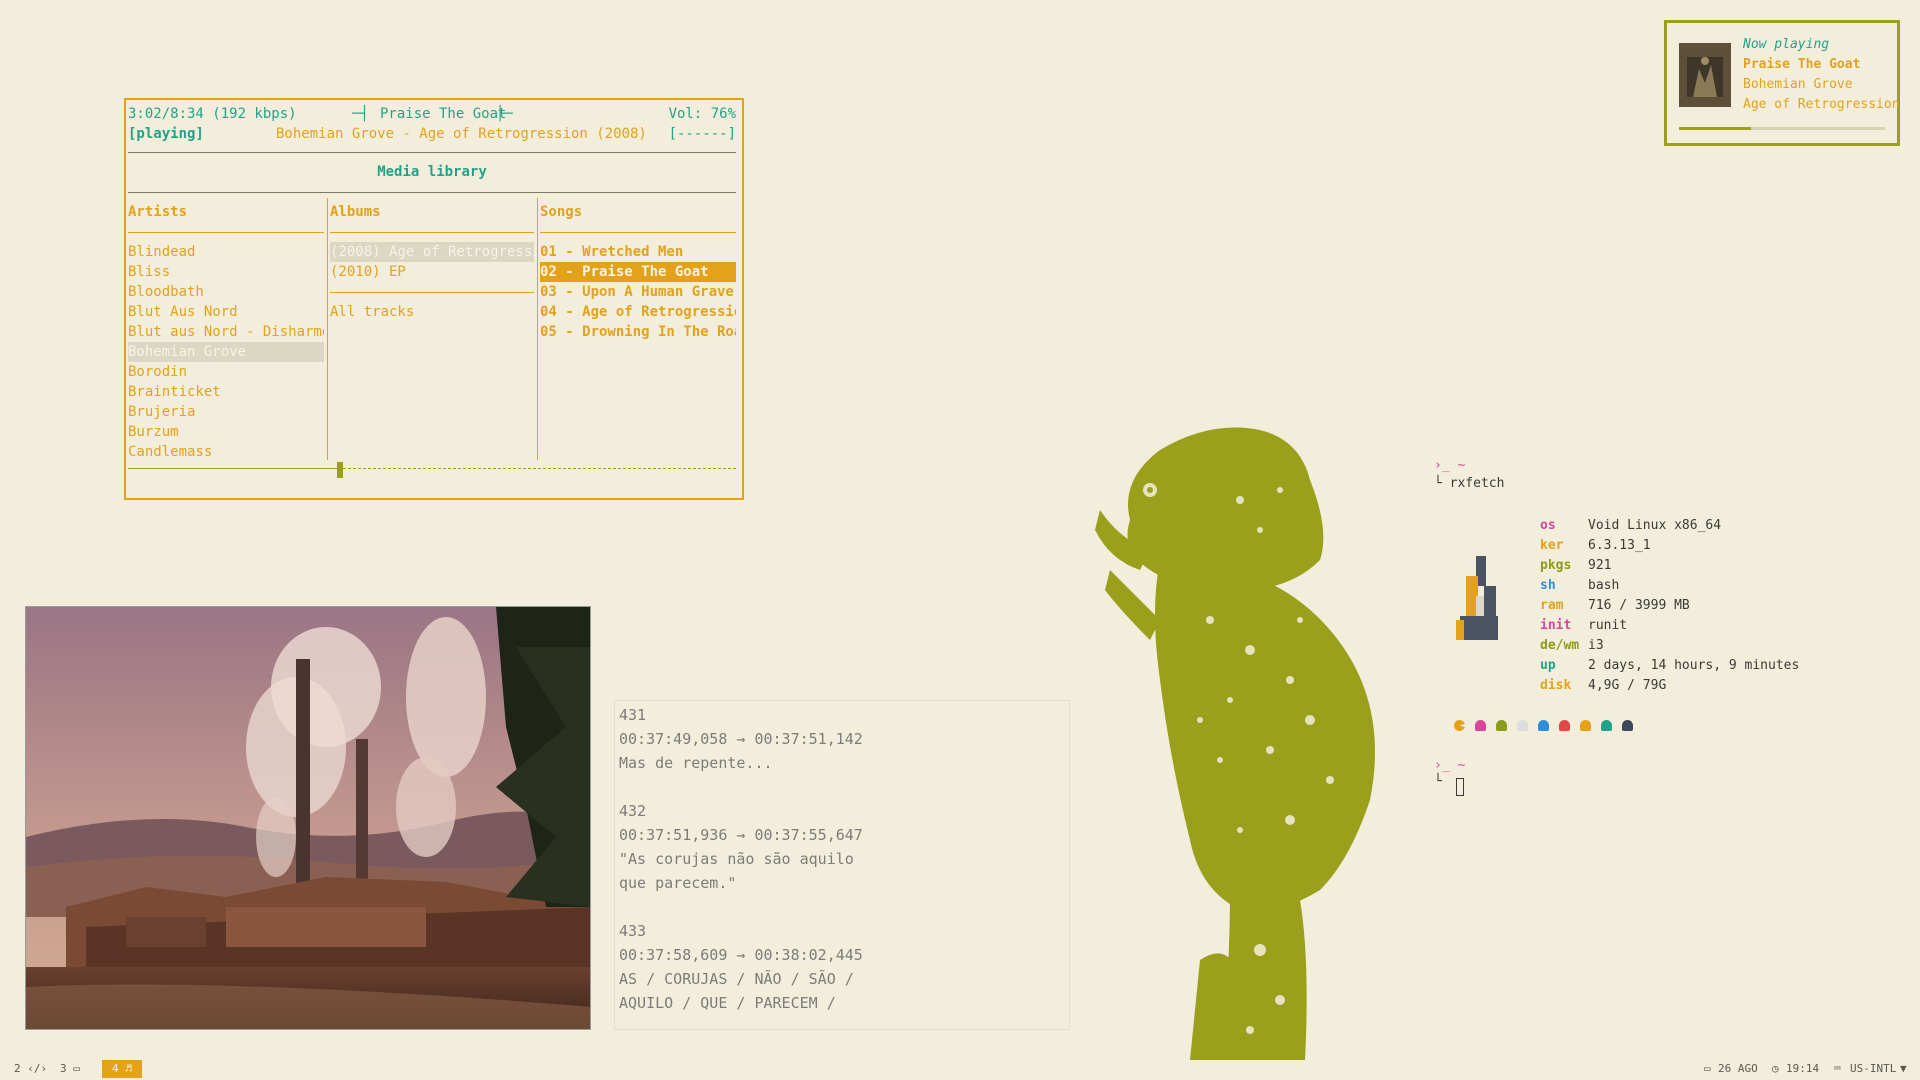 The image size is (1920, 1080). Describe the element at coordinates (226, 392) in the screenshot. I see `artist-item: Brainticket` at that location.